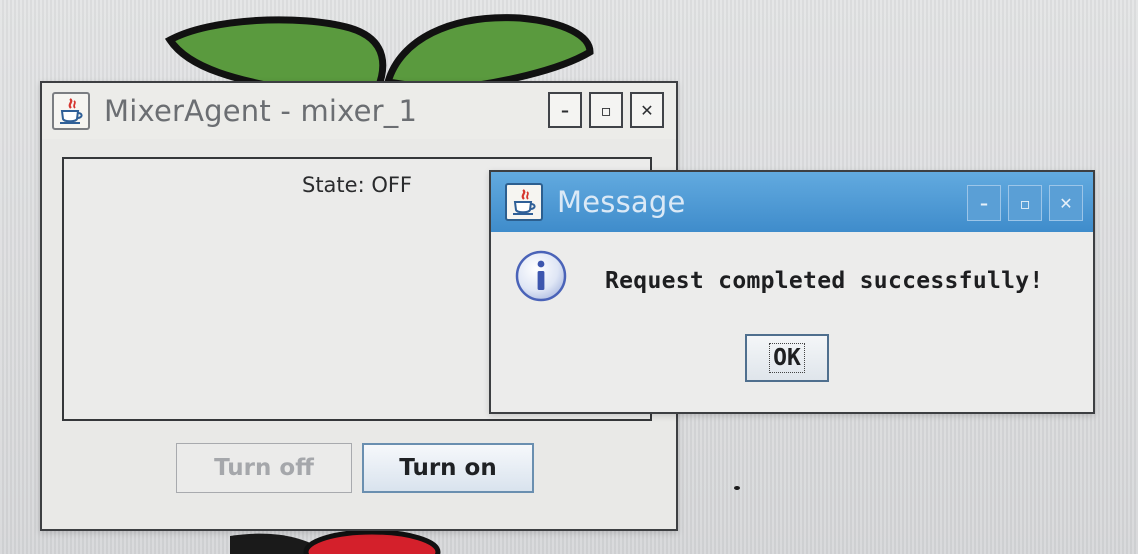 This screenshot has width=1138, height=554. What do you see at coordinates (824, 281) in the screenshot?
I see `message-text: Request completed successfully!` at bounding box center [824, 281].